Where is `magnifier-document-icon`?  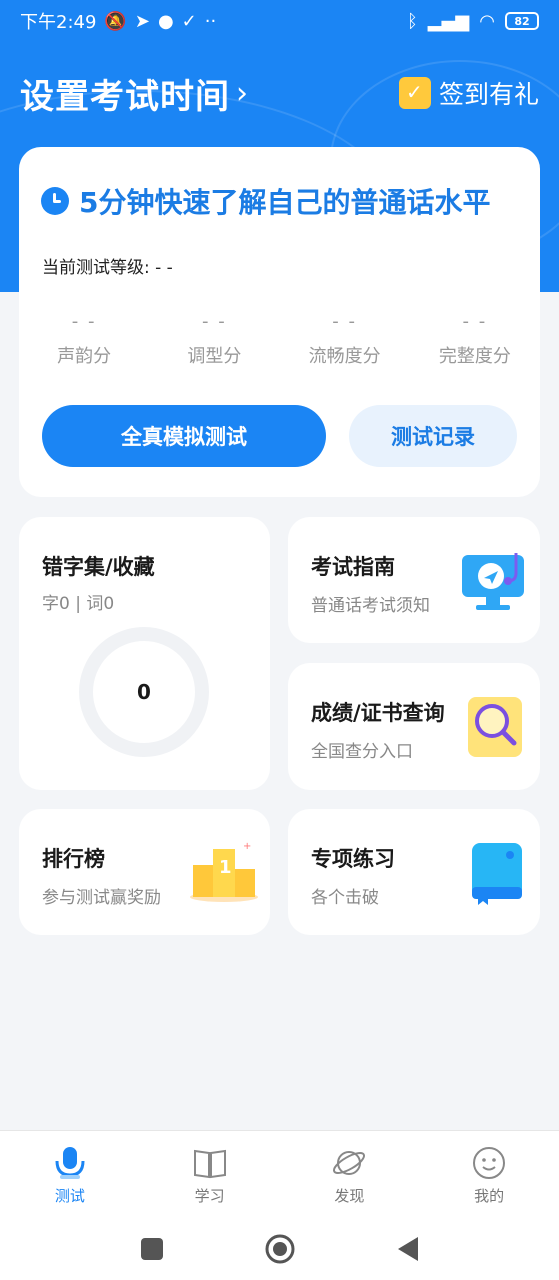 magnifier-document-icon is located at coordinates (495, 727).